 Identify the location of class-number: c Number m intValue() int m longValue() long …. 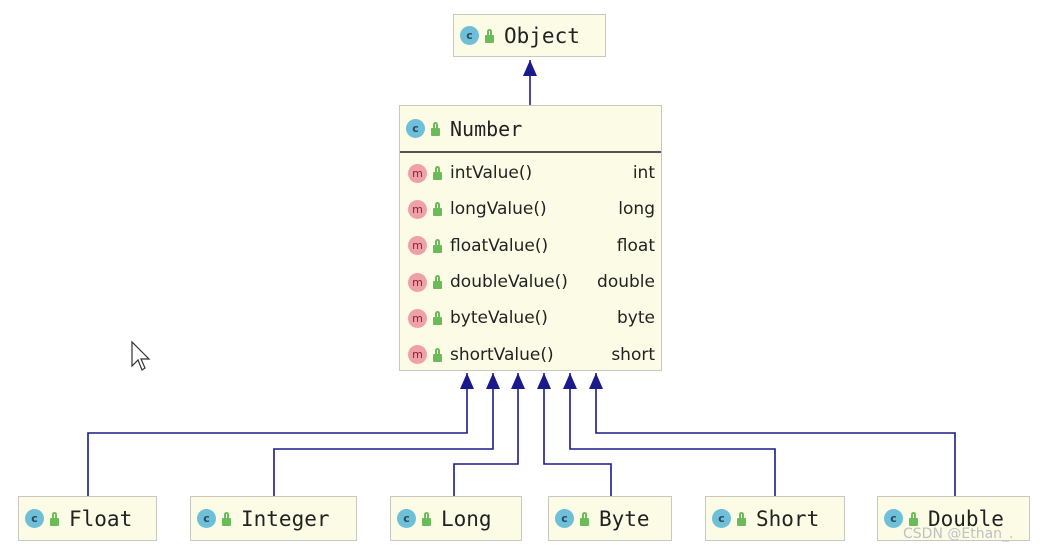
(530, 238).